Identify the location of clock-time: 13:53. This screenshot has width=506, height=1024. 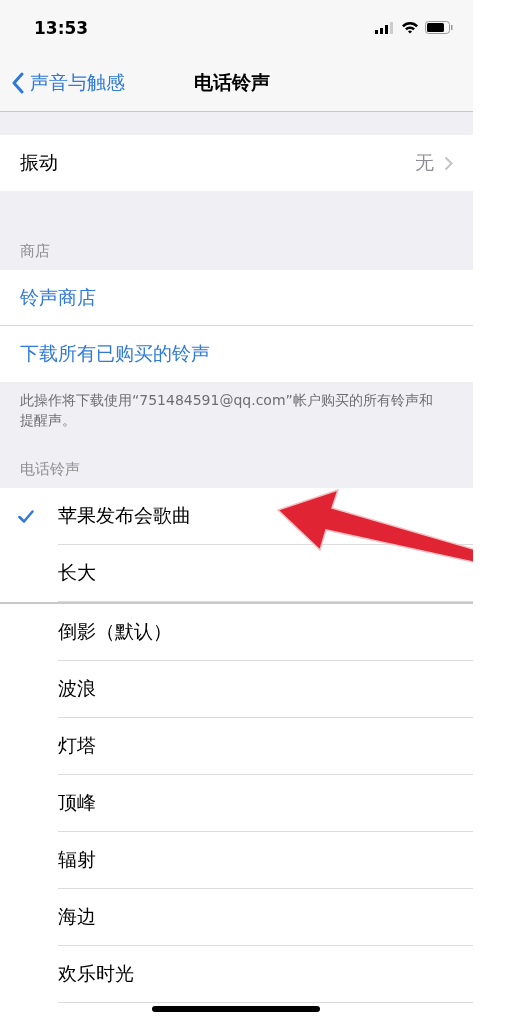
(61, 27).